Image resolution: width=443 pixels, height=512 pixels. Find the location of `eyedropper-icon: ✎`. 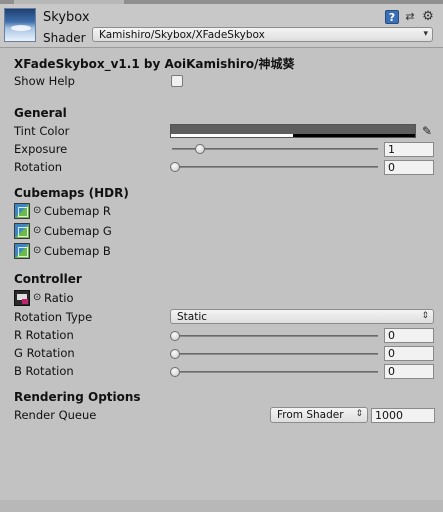

eyedropper-icon: ✎ is located at coordinates (427, 131).